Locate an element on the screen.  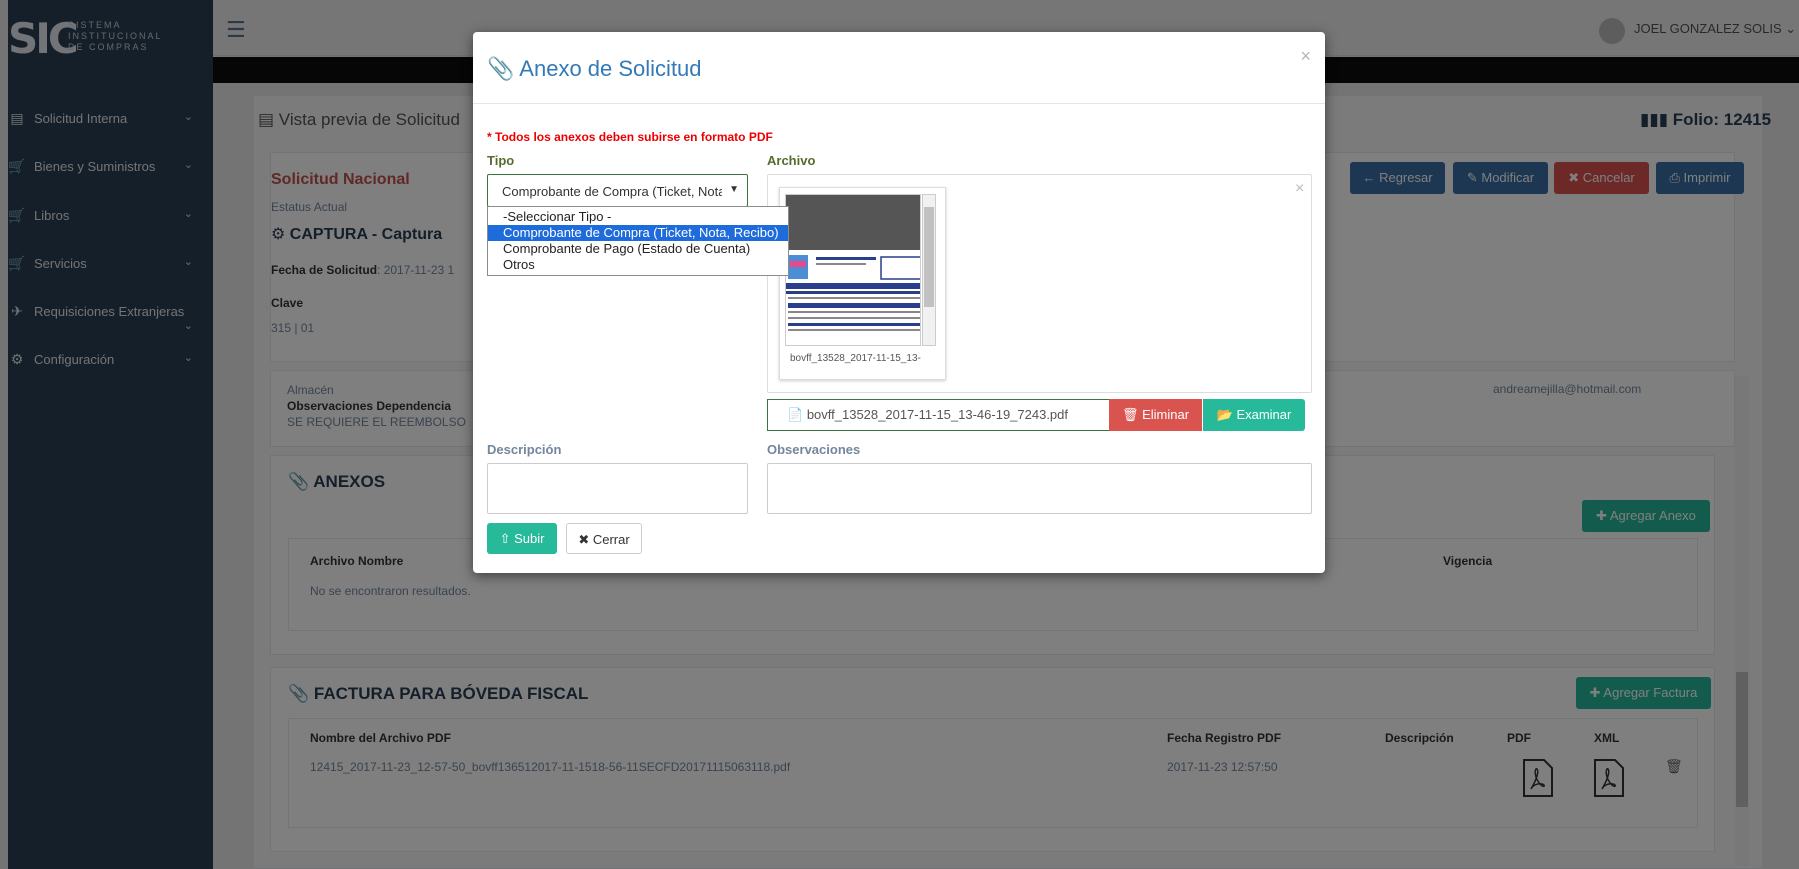
dropdown-arrow-icon: ▼ is located at coordinates (734, 189).